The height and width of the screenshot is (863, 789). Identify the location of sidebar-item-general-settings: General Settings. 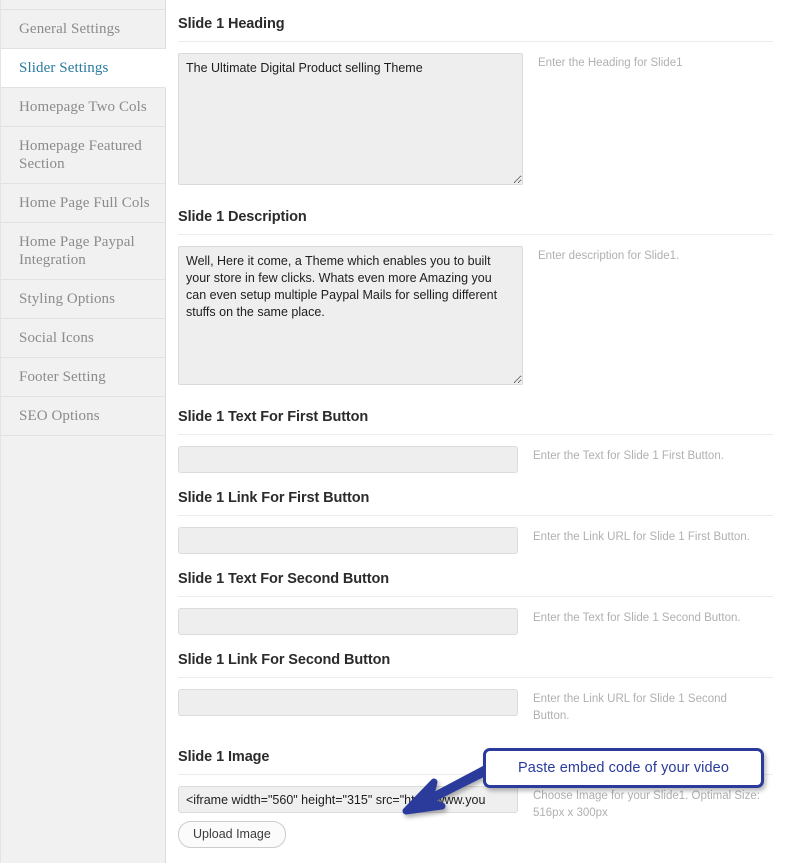
(83, 29).